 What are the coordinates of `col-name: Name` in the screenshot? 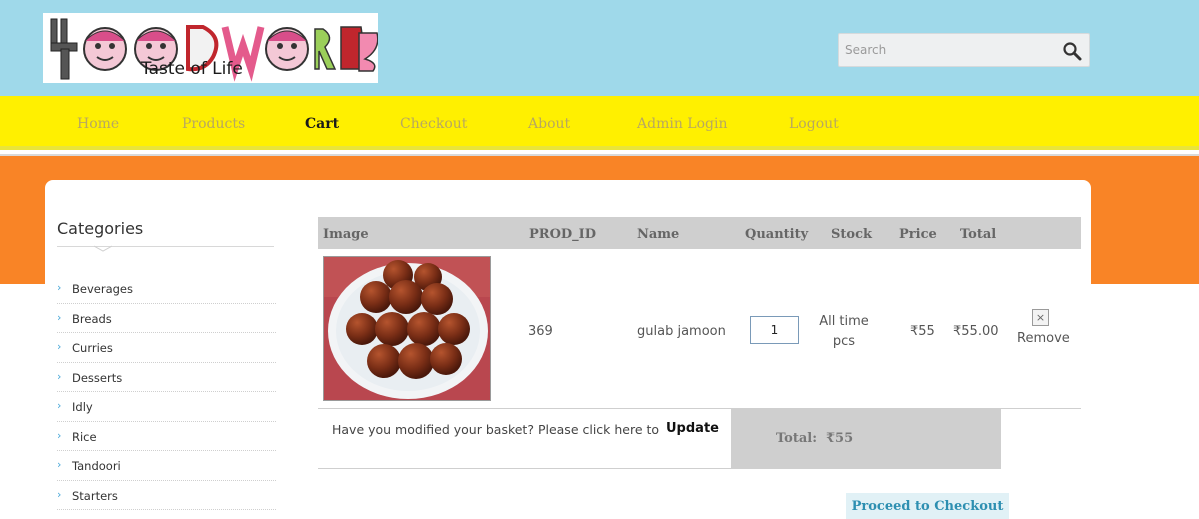 It's located at (658, 234).